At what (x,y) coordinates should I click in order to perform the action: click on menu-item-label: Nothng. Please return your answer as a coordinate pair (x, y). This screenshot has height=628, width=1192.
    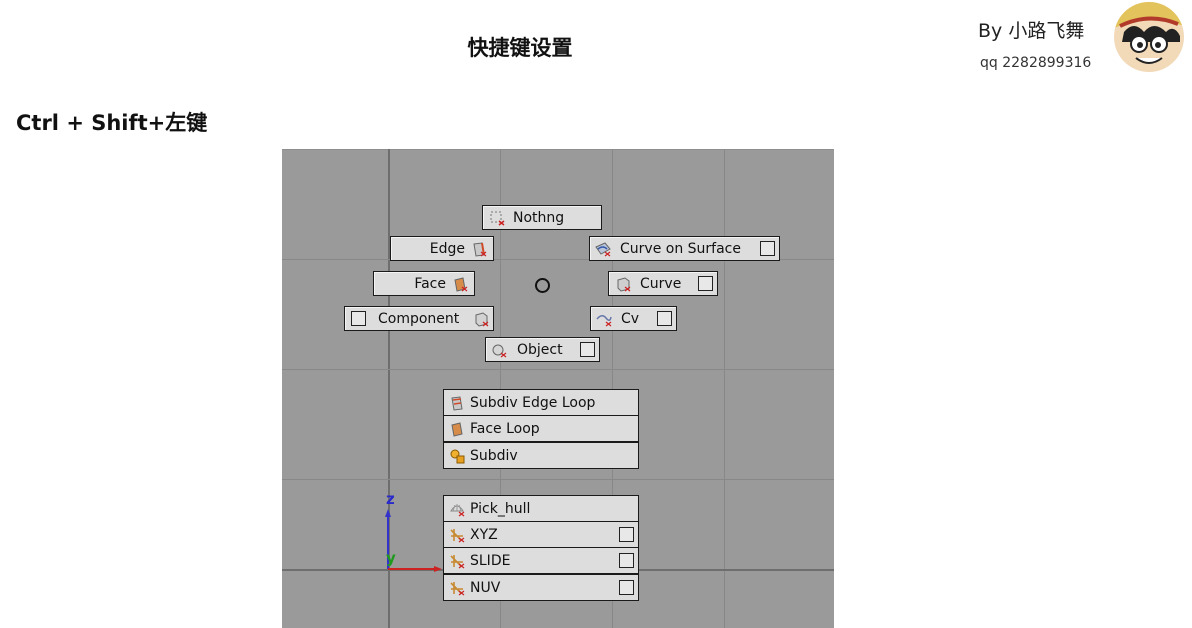
    Looking at the image, I should click on (539, 217).